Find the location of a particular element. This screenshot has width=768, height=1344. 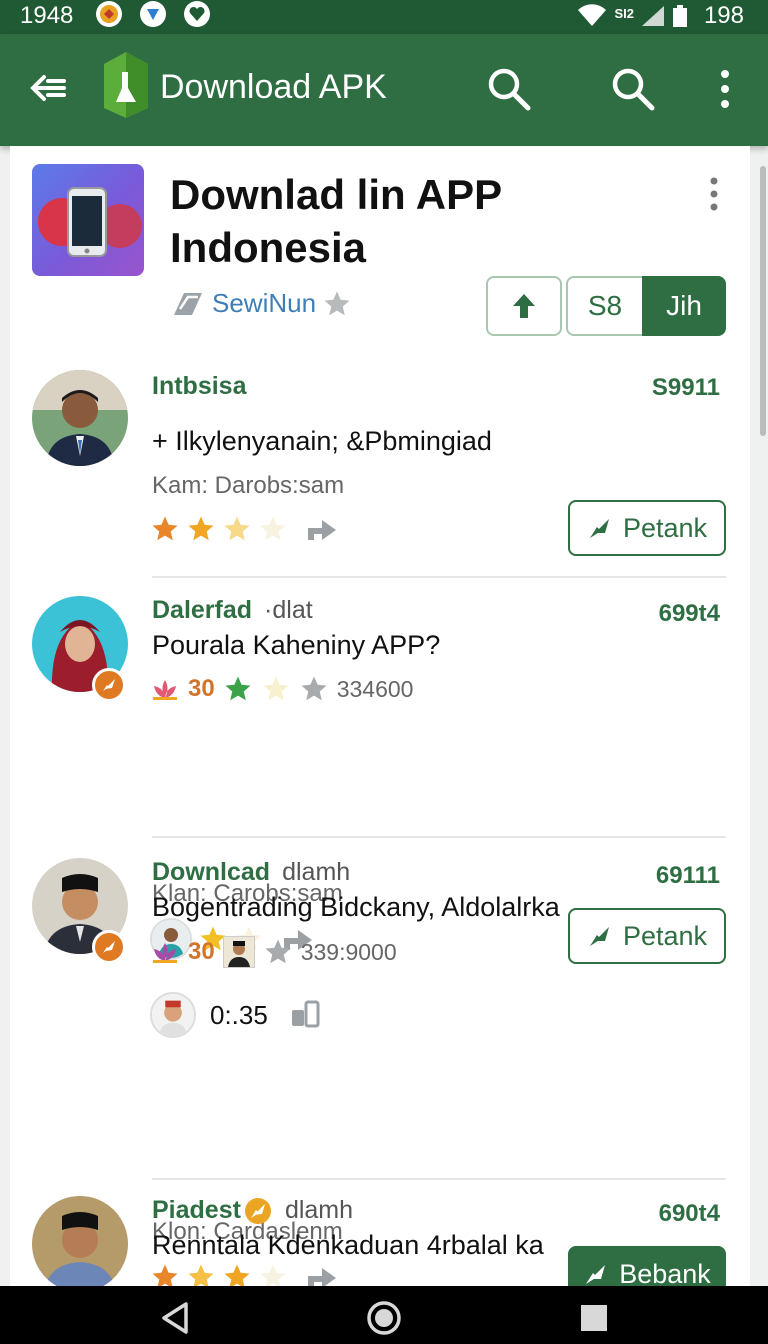

wifi-icon is located at coordinates (592, 15).